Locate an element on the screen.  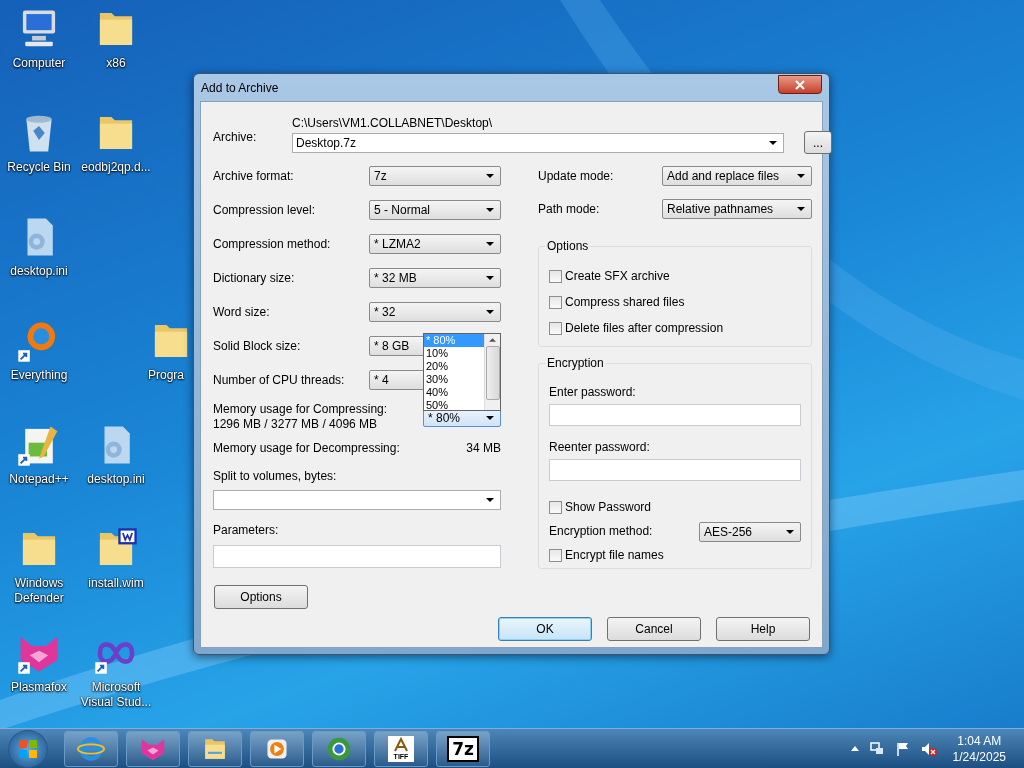
checkbox-label: Create SFX archive is located at coordinates (617, 276).